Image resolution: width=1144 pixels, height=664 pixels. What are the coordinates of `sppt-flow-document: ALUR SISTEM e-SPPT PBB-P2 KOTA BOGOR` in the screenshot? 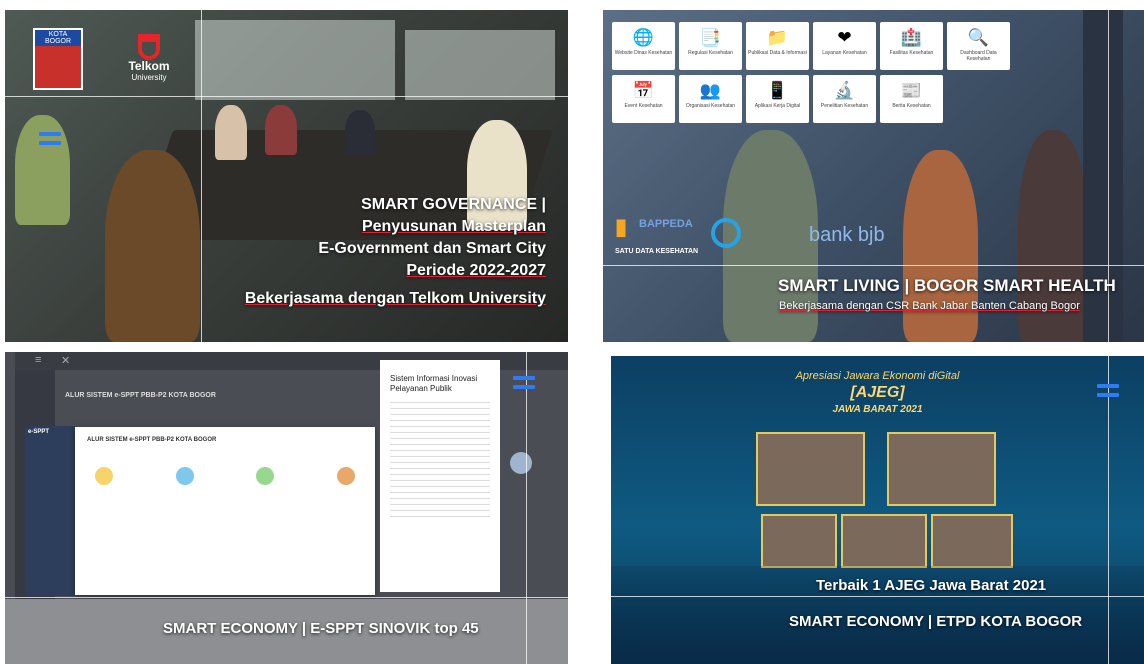 It's located at (225, 511).